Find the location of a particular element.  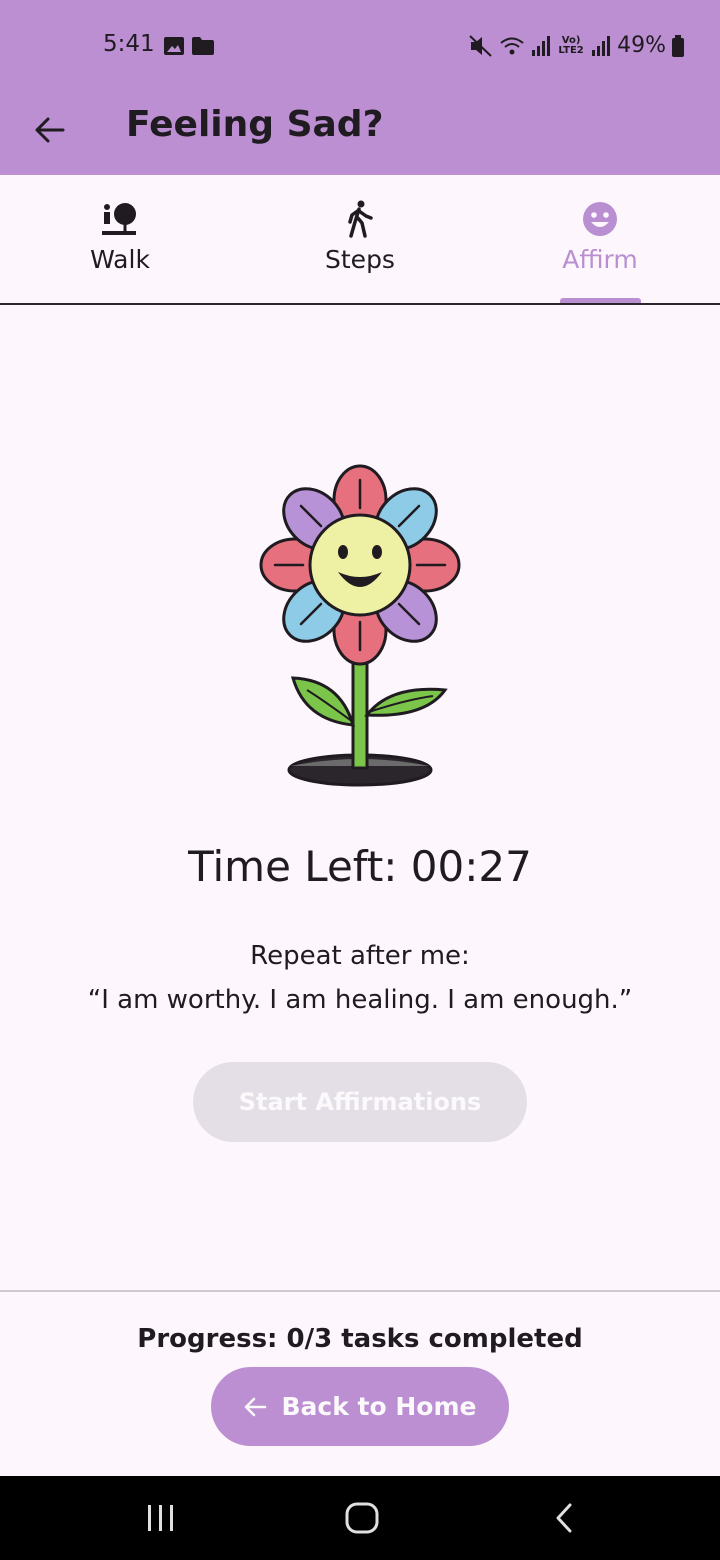

folder-icon is located at coordinates (203, 46).